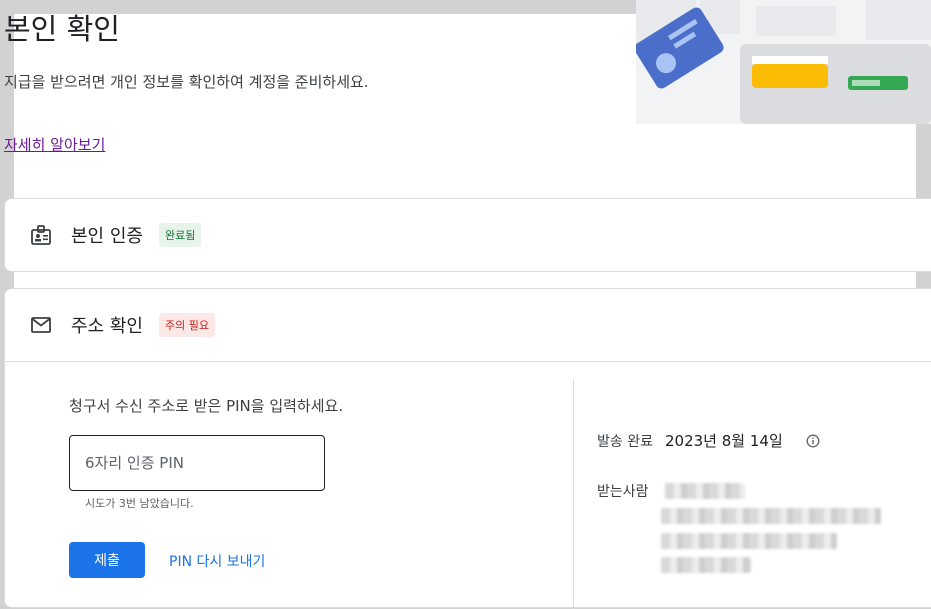 The image size is (931, 609). What do you see at coordinates (573, 494) in the screenshot?
I see `column-divider` at bounding box center [573, 494].